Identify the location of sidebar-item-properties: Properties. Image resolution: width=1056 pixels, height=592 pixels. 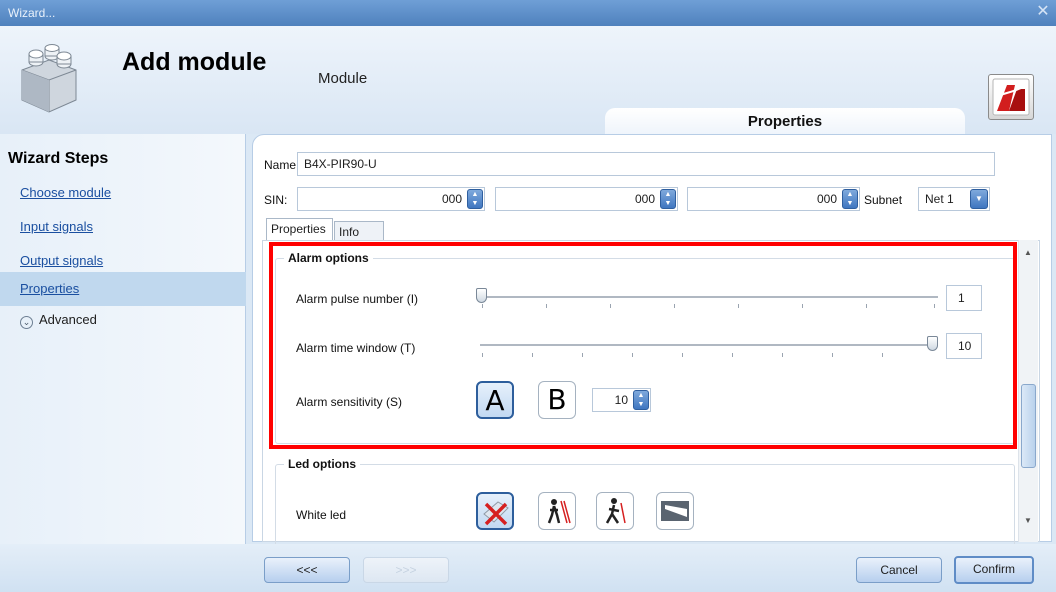
(123, 289).